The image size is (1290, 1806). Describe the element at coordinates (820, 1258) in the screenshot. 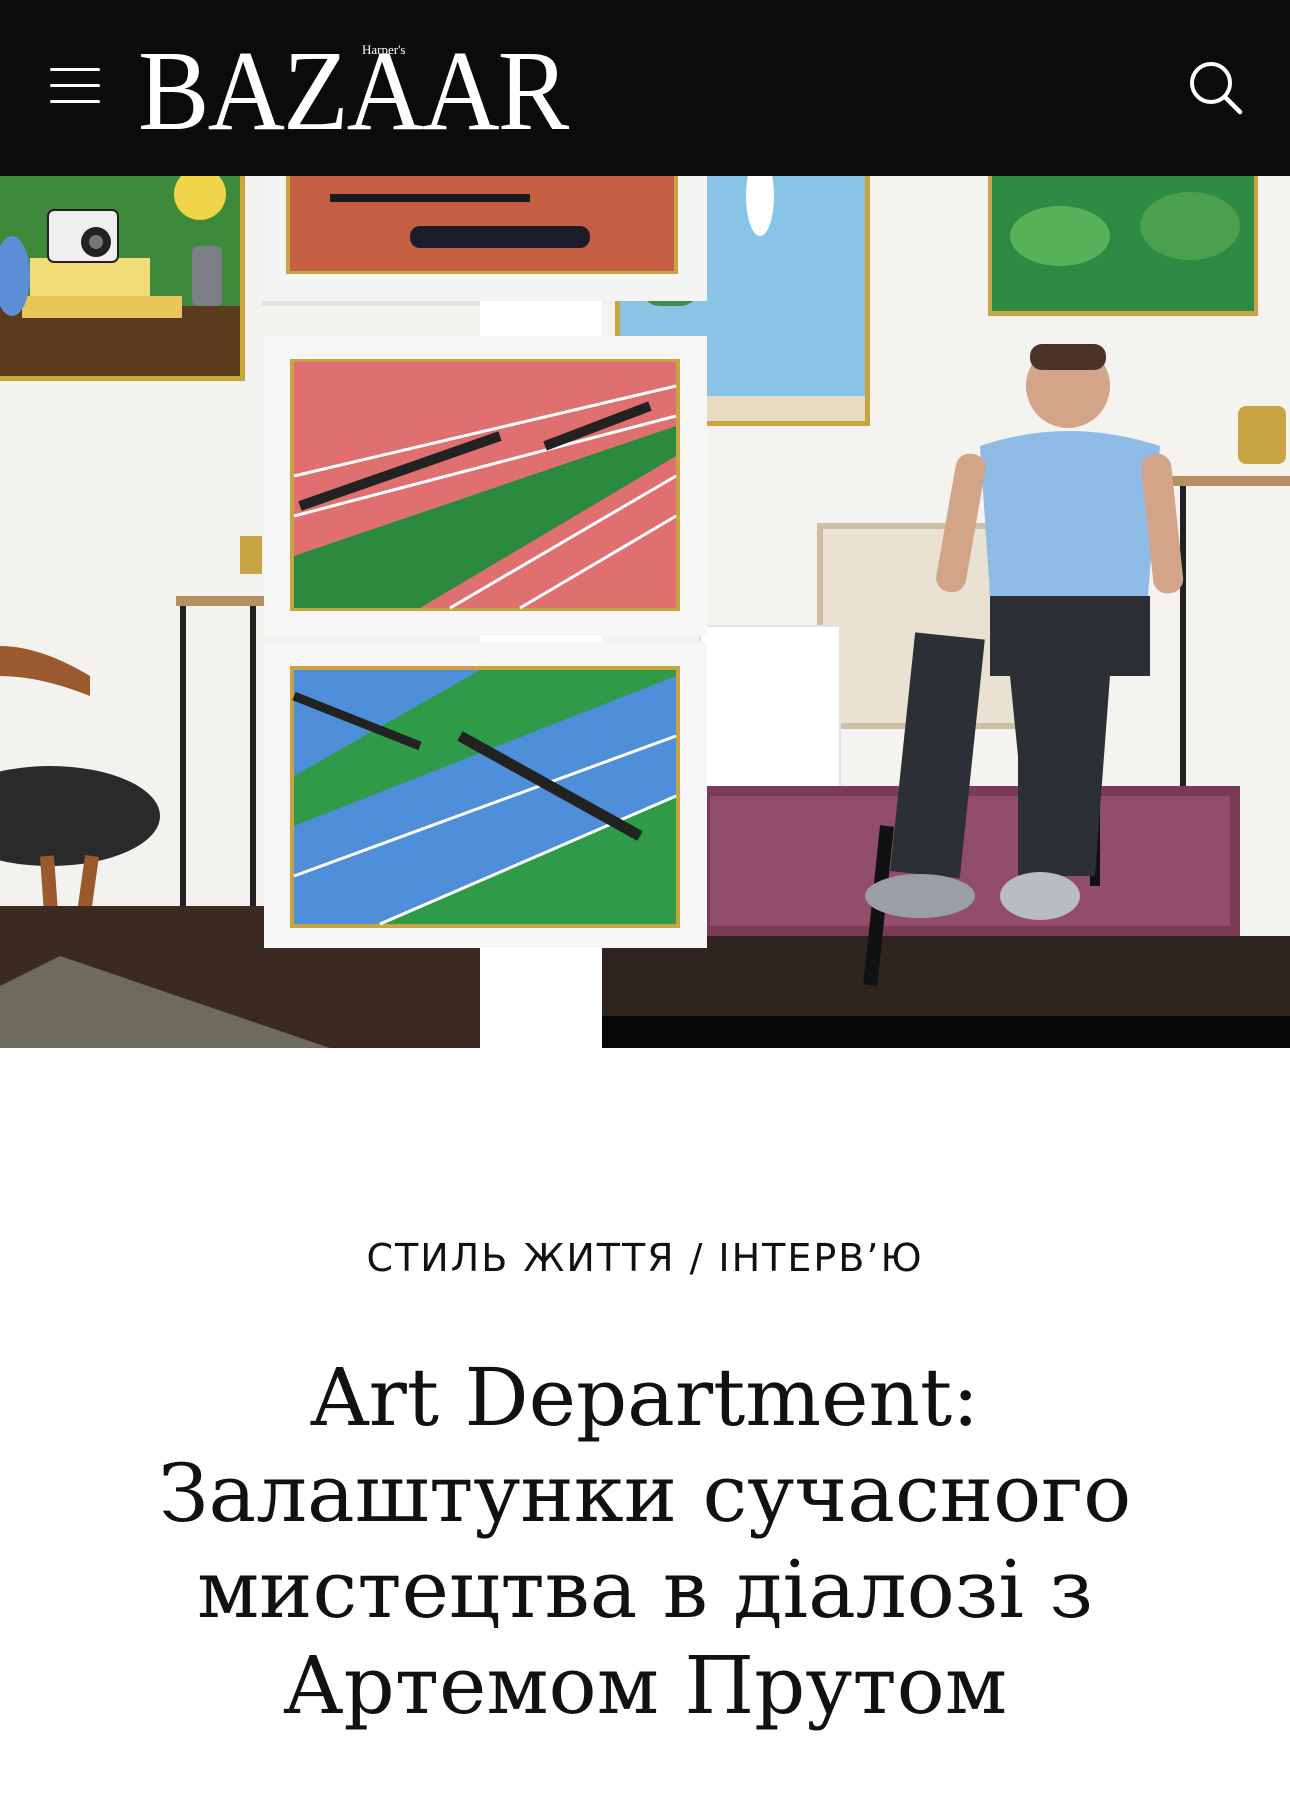

I see `category-link-interview: ІНТЕРВ’Ю` at that location.